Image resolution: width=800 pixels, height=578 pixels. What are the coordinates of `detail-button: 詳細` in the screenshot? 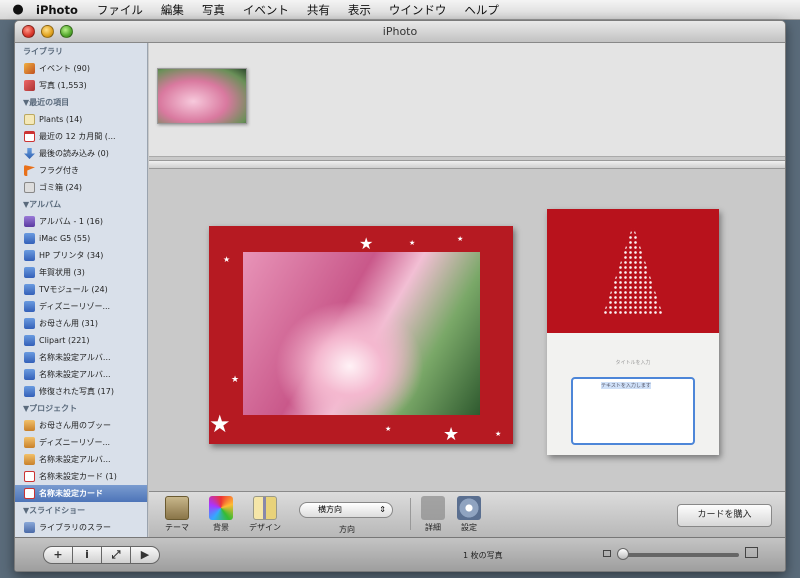 It's located at (433, 514).